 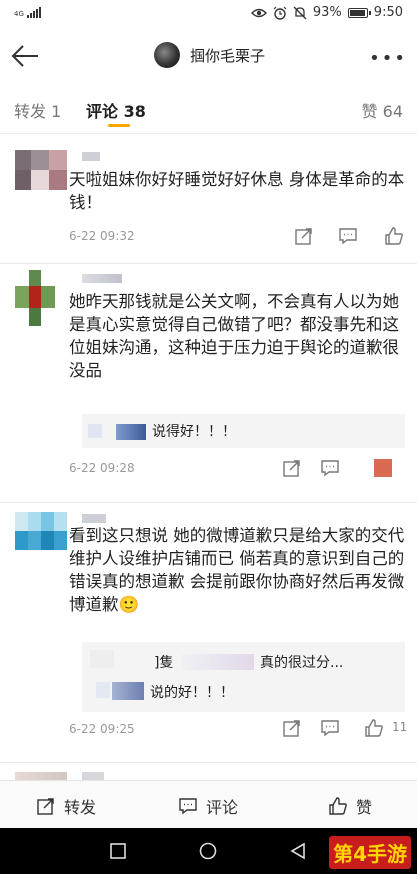 I want to click on post-author: 掴你毛栗子, so click(x=209, y=55).